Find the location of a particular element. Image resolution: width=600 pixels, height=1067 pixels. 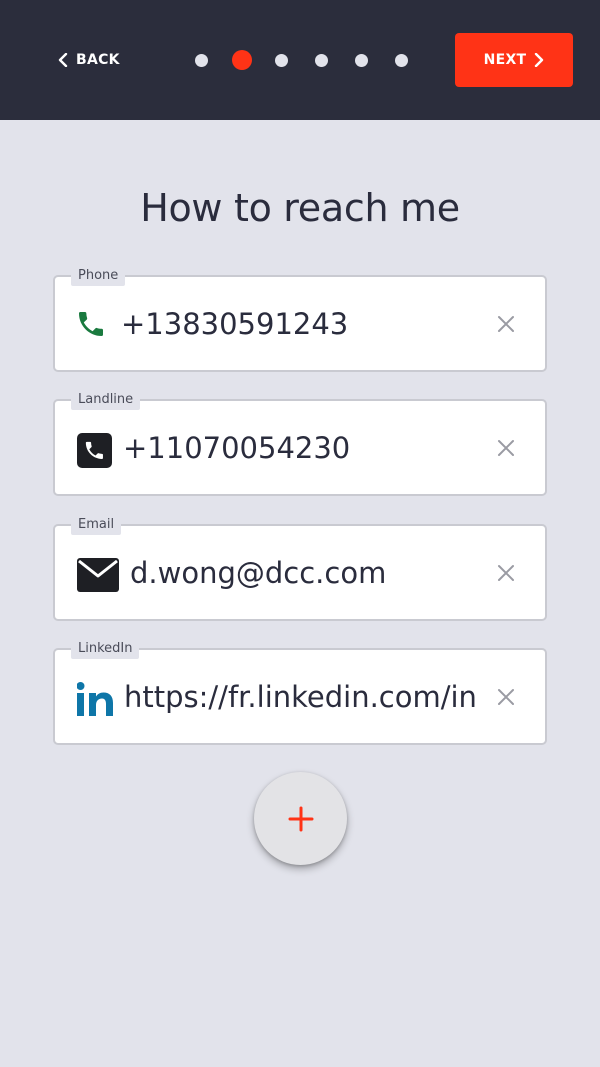

phone-field-label: Phone is located at coordinates (98, 276).